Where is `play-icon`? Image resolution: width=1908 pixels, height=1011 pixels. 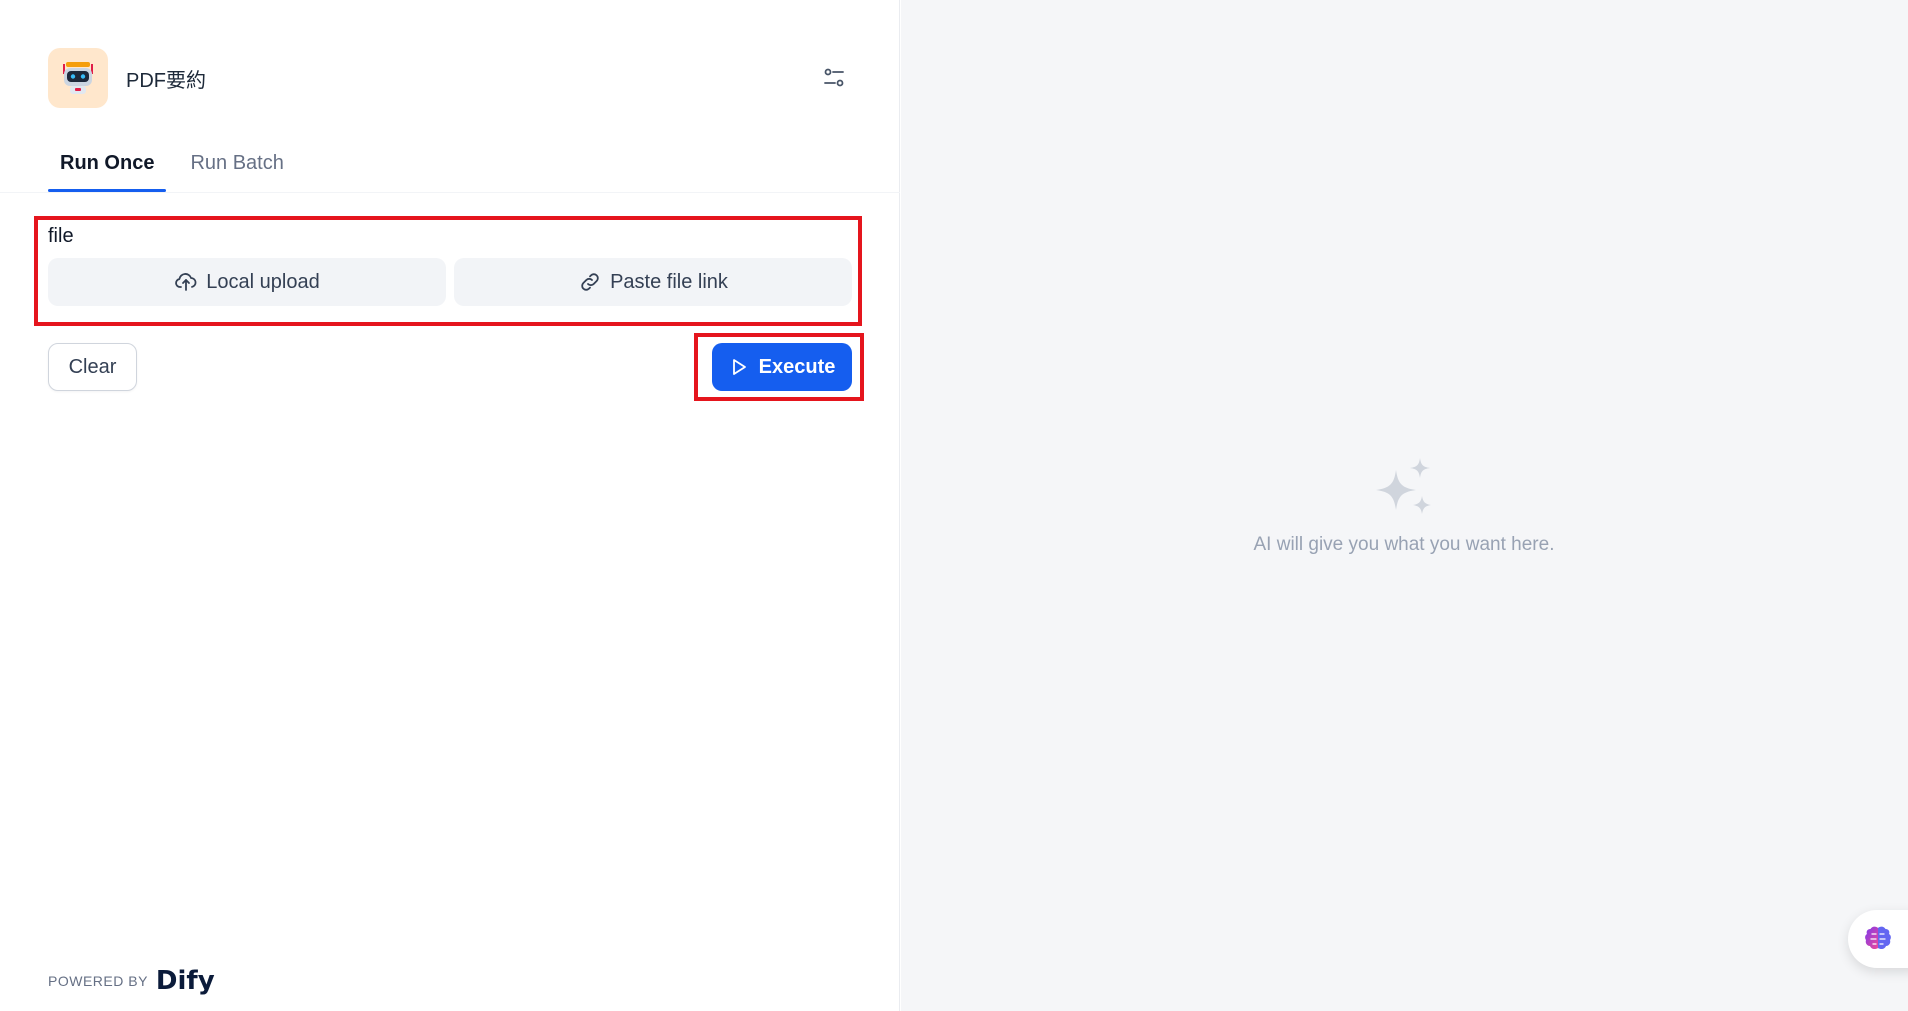
play-icon is located at coordinates (739, 367).